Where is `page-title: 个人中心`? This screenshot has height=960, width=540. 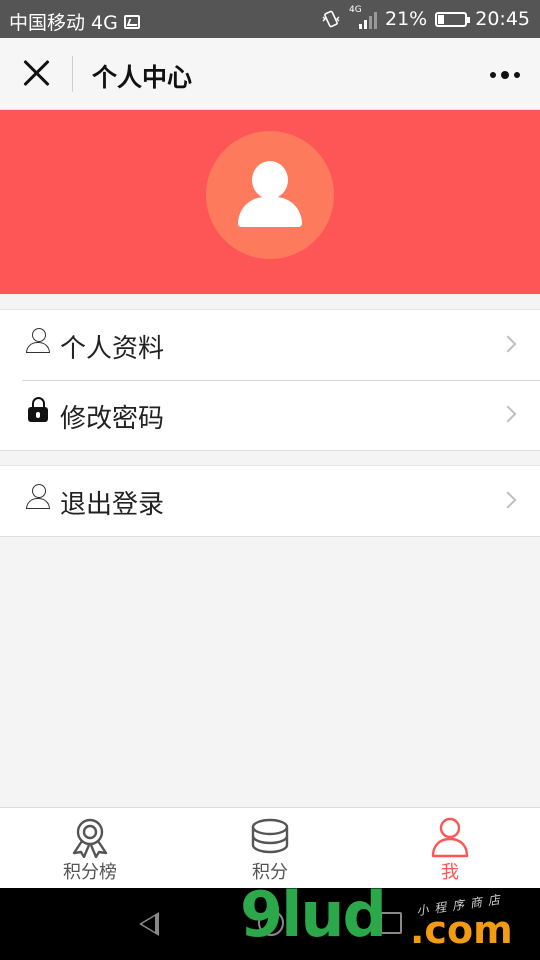
page-title: 个人中心 is located at coordinates (142, 77).